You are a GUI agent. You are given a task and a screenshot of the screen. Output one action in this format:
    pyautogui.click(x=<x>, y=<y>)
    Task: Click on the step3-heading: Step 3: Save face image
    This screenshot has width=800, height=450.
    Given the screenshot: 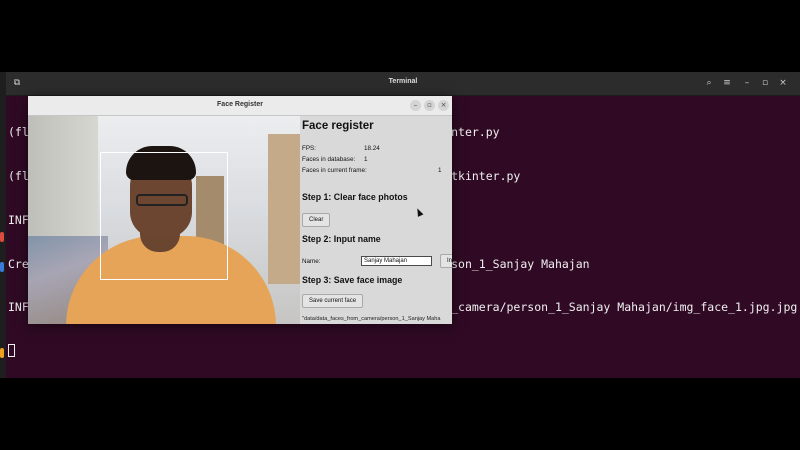 What is the action you would take?
    pyautogui.click(x=352, y=280)
    